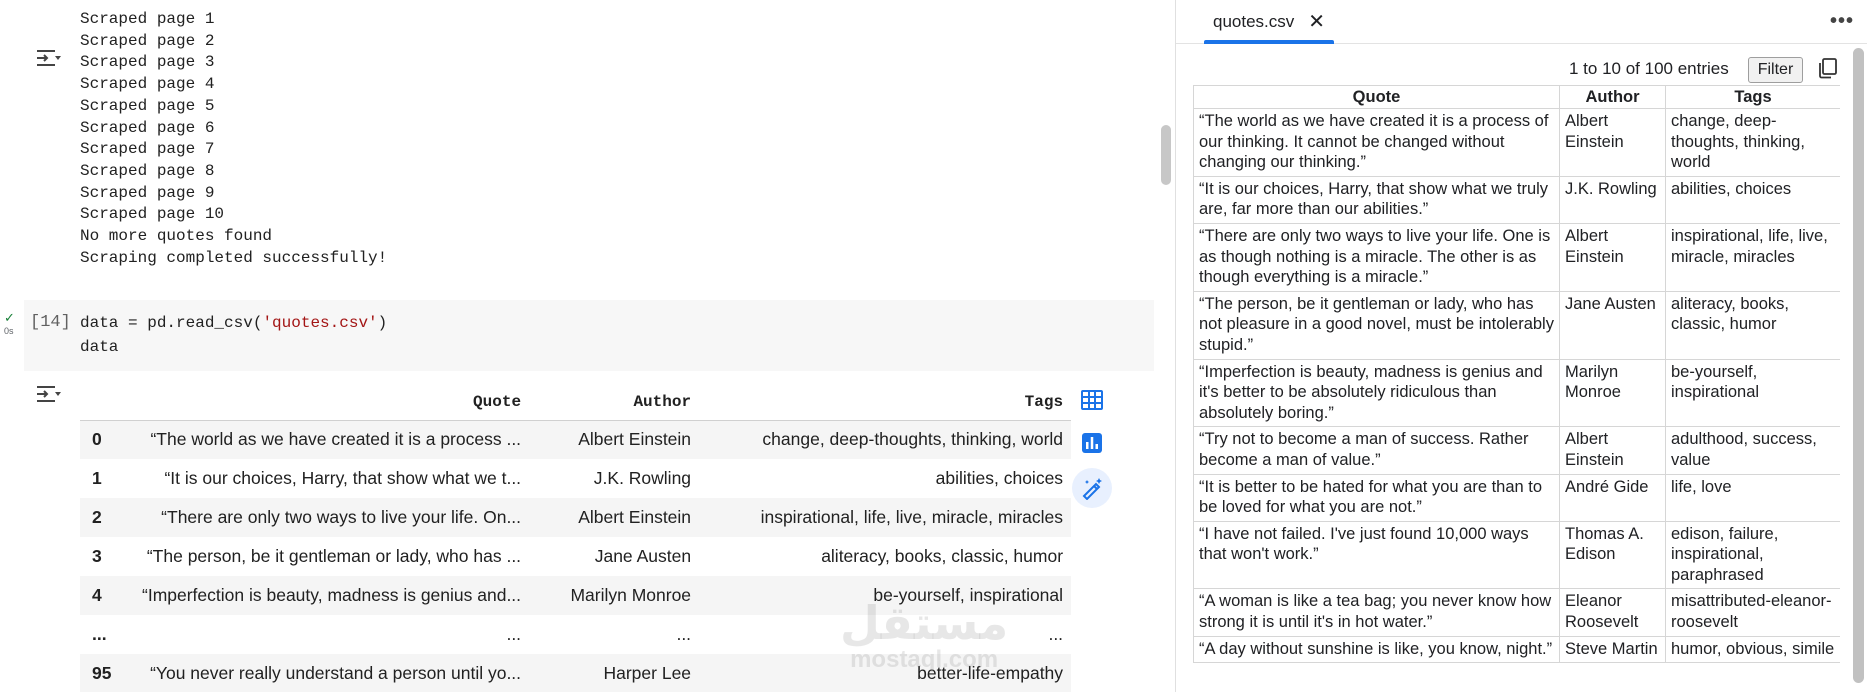 This screenshot has height=692, width=1867. What do you see at coordinates (176, 236) in the screenshot?
I see `log-line: No more quotes found` at bounding box center [176, 236].